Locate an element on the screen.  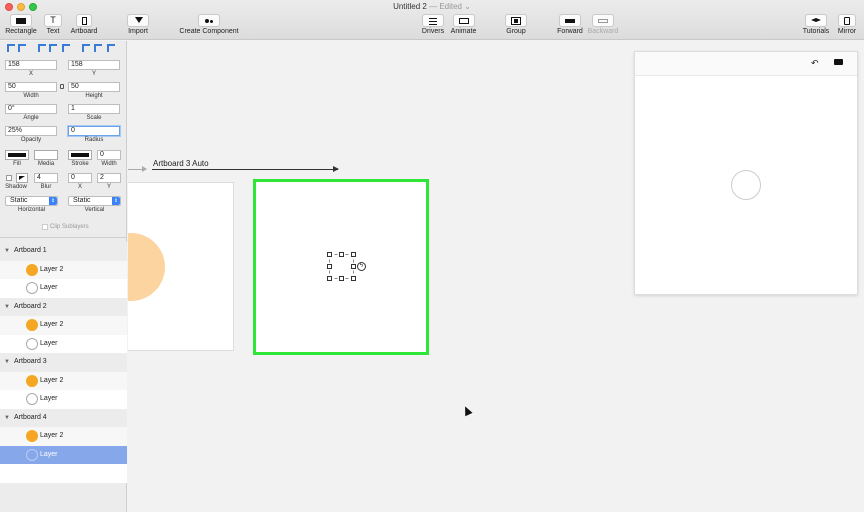
document-title: Untitled 2 is located at coordinates (410, 6).